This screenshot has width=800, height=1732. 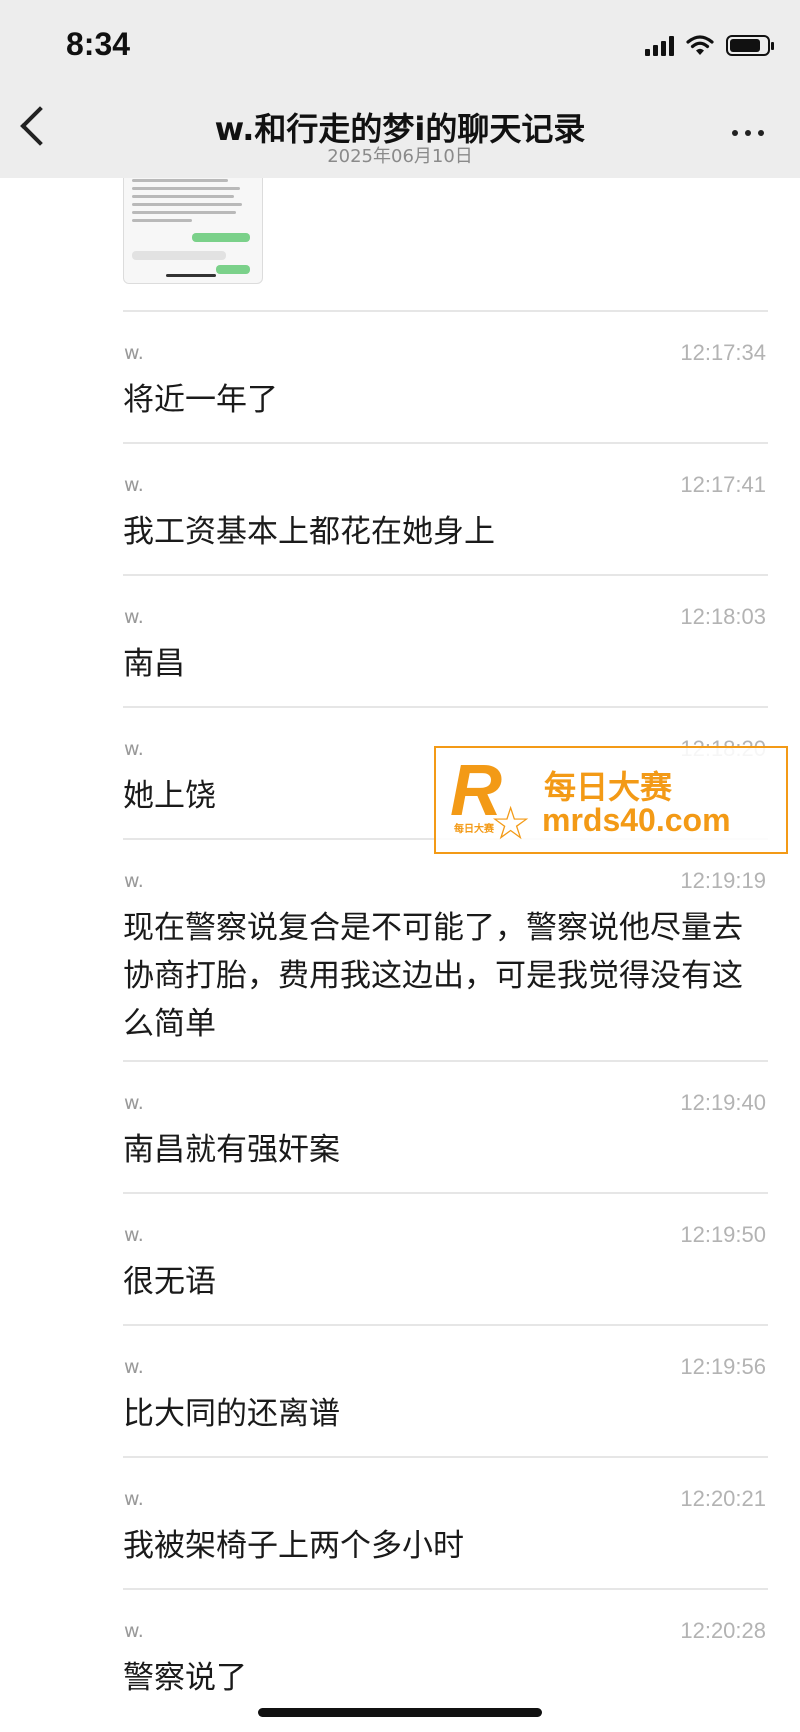 I want to click on signal-icon, so click(x=659, y=45).